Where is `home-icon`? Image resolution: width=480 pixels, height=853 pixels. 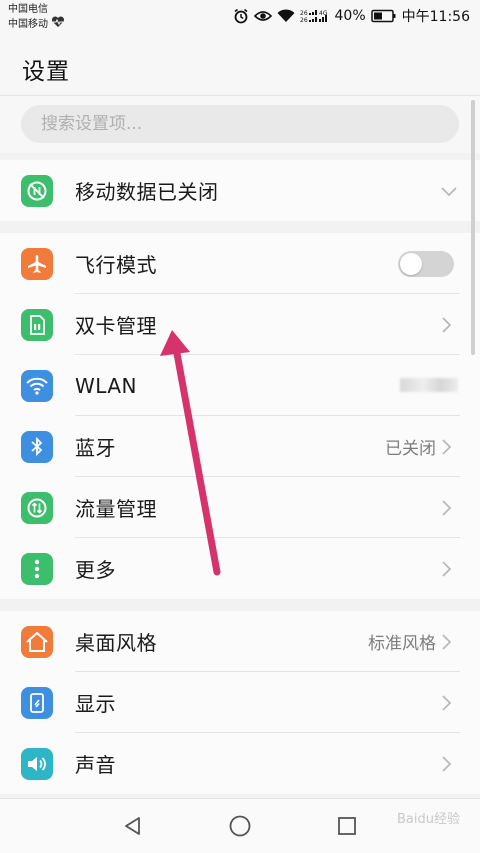 home-icon is located at coordinates (240, 826).